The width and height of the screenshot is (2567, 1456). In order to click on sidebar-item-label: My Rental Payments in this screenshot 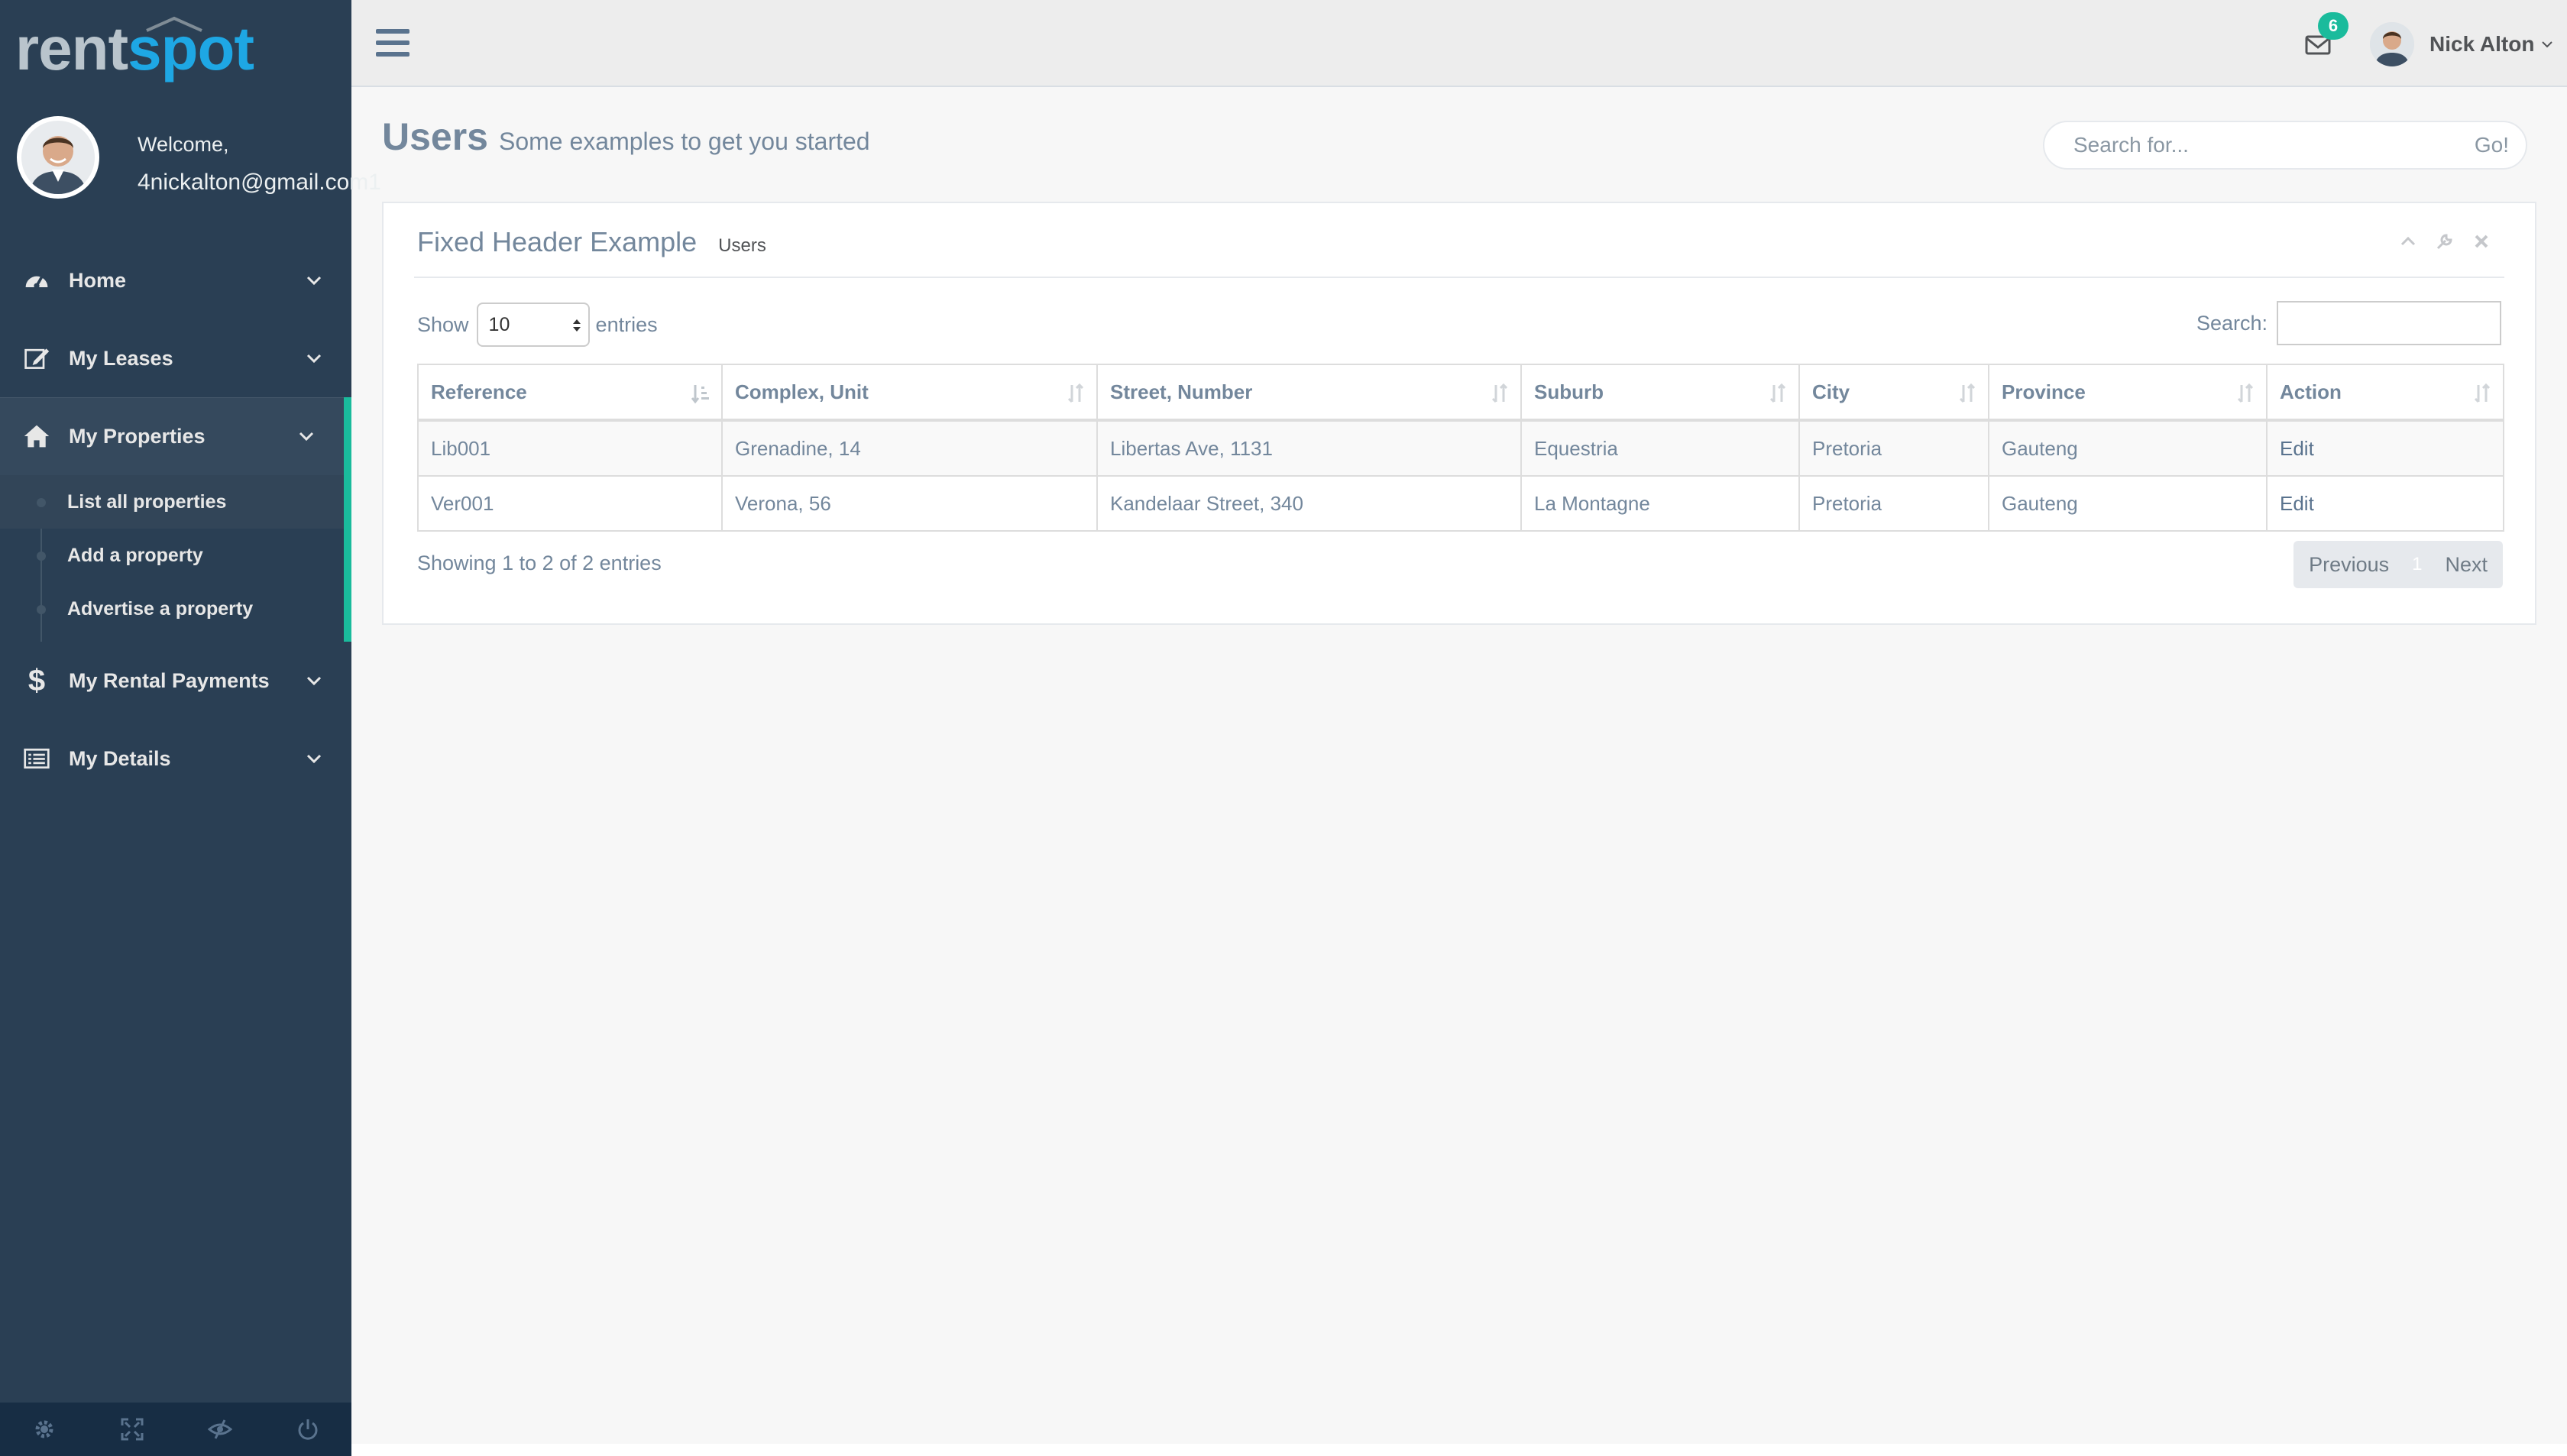, I will do `click(169, 680)`.